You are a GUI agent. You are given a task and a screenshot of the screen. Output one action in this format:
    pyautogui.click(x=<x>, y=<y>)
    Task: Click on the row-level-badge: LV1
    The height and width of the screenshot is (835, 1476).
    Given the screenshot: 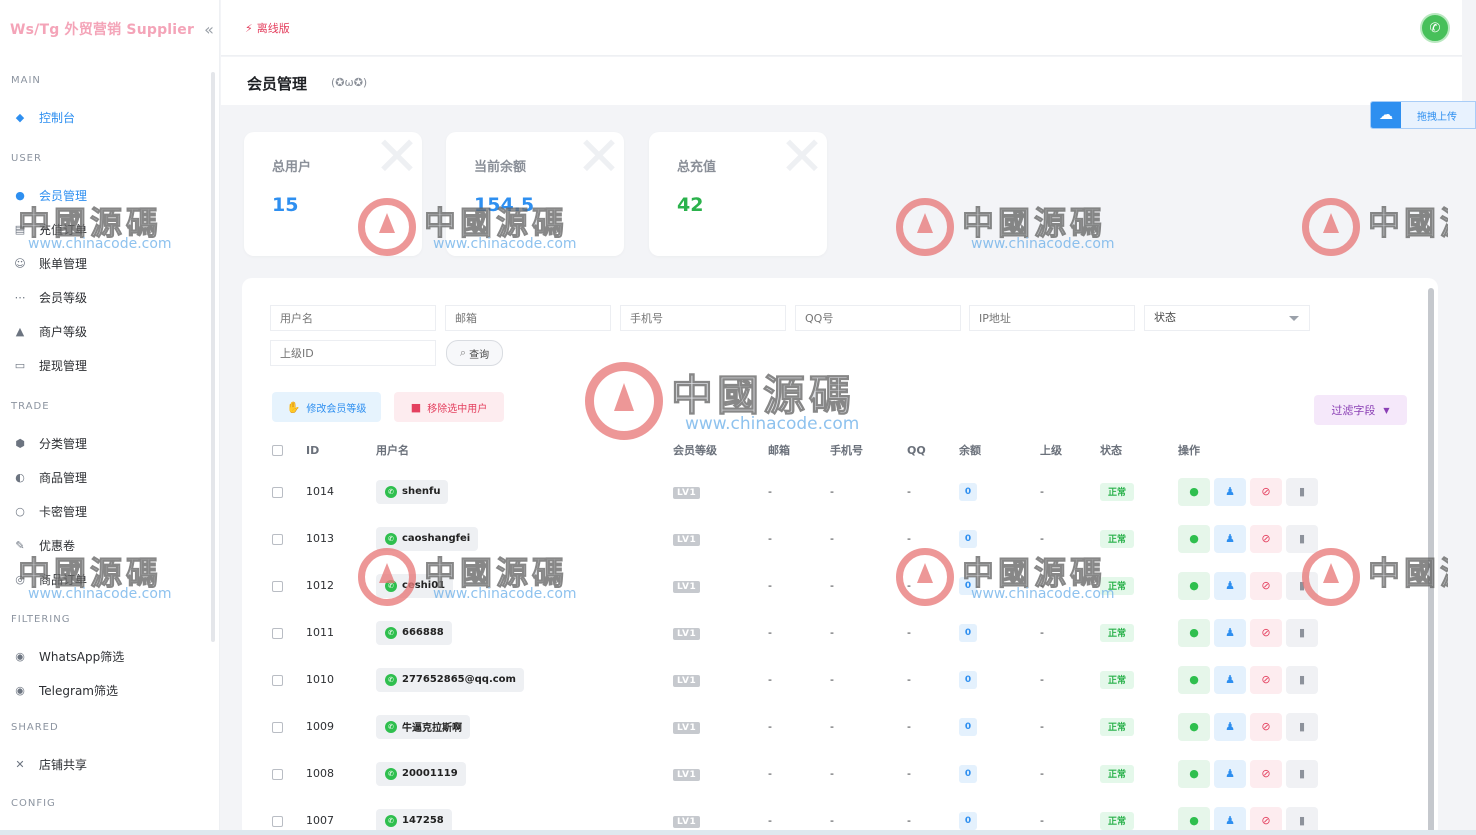 What is the action you would take?
    pyautogui.click(x=687, y=492)
    